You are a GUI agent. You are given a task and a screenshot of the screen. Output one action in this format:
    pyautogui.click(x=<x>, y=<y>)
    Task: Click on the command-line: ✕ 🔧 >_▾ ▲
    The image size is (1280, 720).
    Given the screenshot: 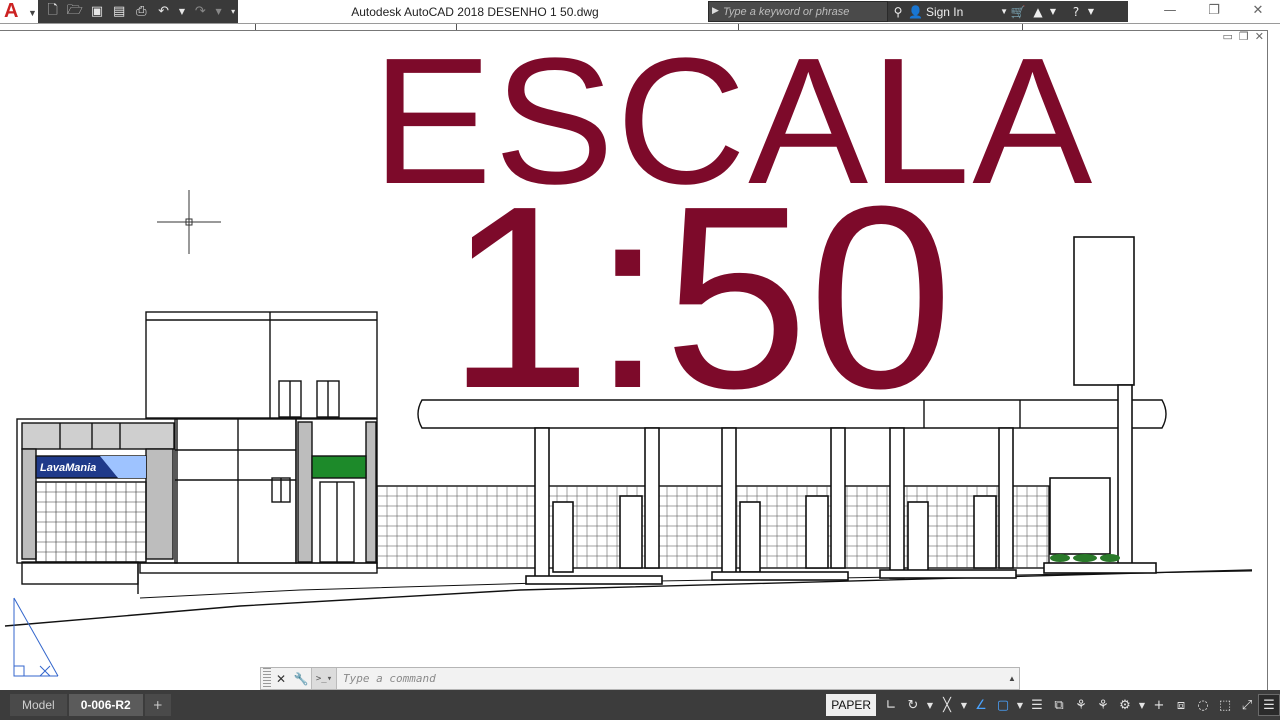 What is the action you would take?
    pyautogui.click(x=640, y=678)
    